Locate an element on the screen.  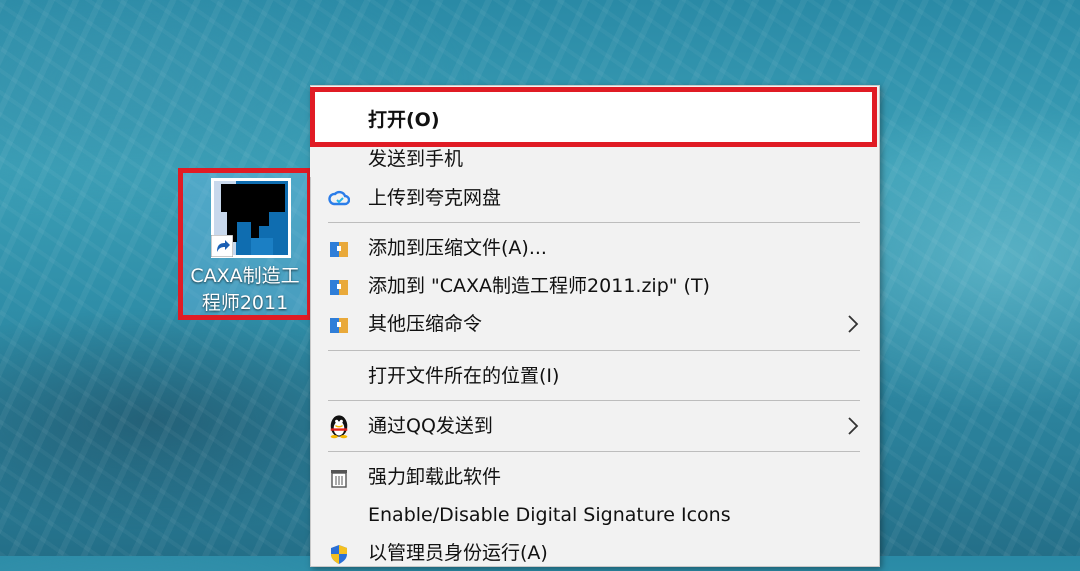
desktop-shortcut-caxa: CAXA制造工程师2011 is located at coordinates (245, 244).